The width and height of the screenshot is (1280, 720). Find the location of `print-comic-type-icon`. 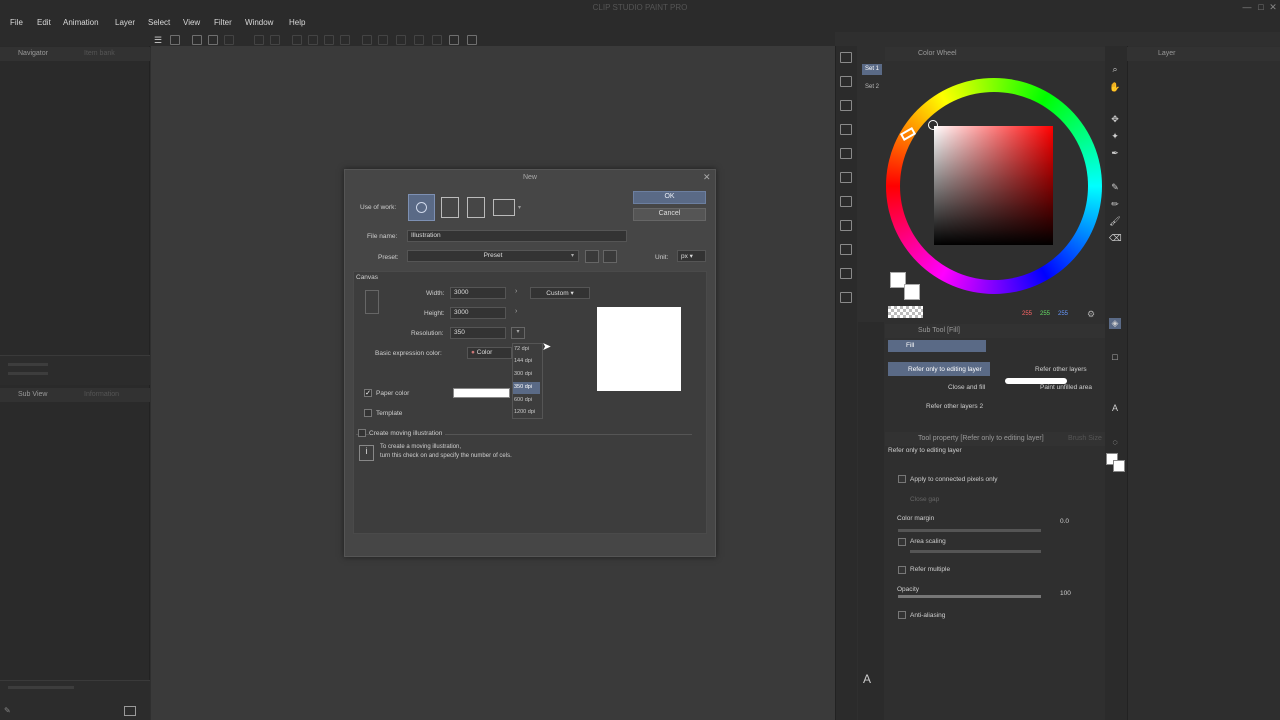

print-comic-type-icon is located at coordinates (476, 207).